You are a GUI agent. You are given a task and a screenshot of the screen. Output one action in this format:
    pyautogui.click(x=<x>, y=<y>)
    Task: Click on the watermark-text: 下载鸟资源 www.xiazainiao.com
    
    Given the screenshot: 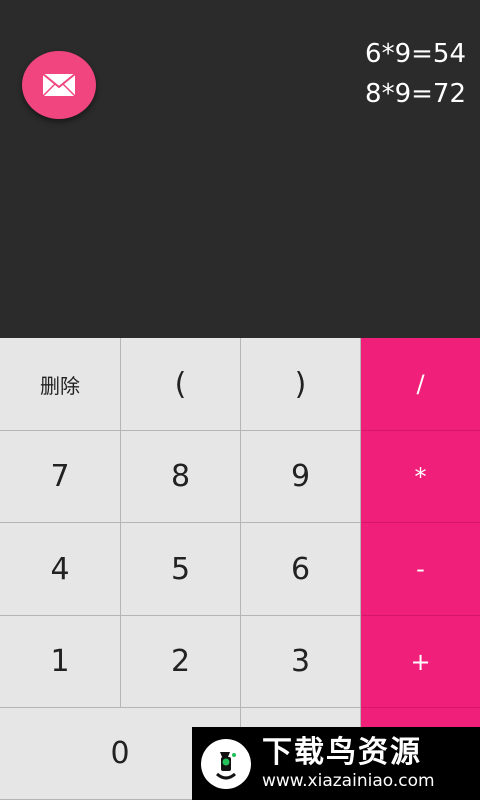 What is the action you would take?
    pyautogui.click(x=348, y=763)
    